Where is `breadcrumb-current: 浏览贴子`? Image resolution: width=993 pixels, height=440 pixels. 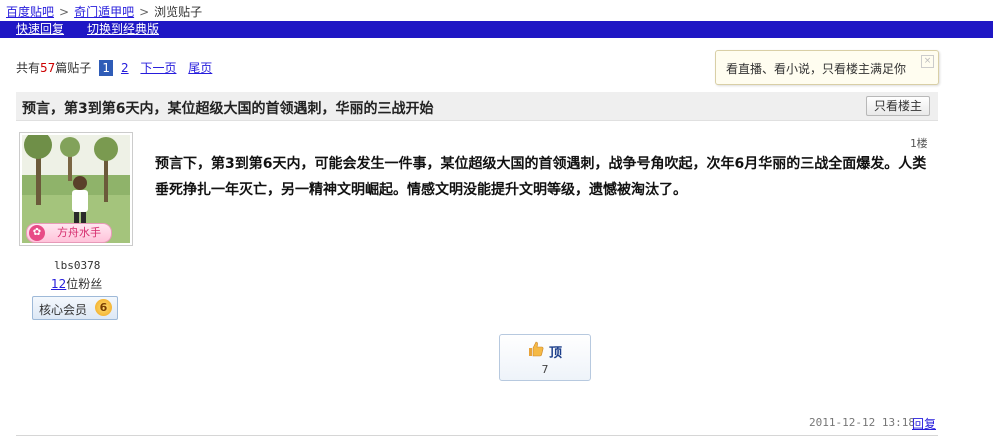 breadcrumb-current: 浏览贴子 is located at coordinates (178, 12).